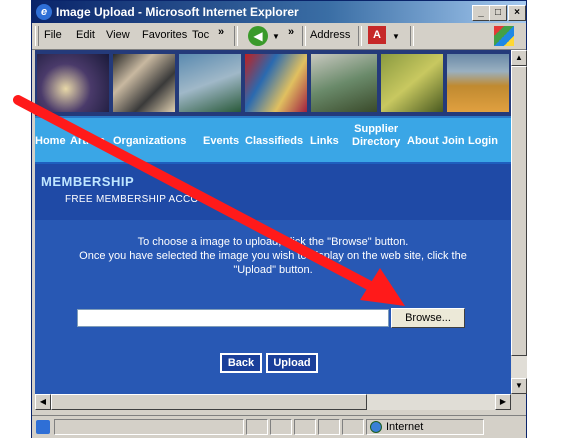  I want to click on section-title: MEMBERSHIP, so click(88, 181).